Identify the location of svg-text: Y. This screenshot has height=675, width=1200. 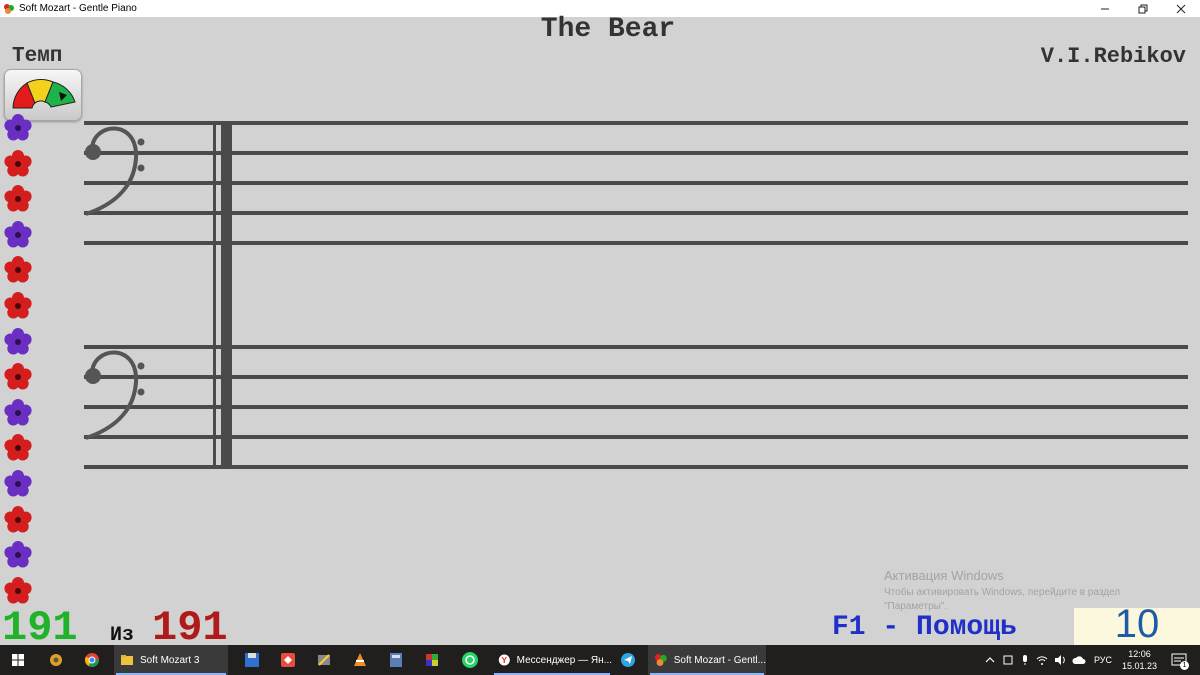
(504, 660).